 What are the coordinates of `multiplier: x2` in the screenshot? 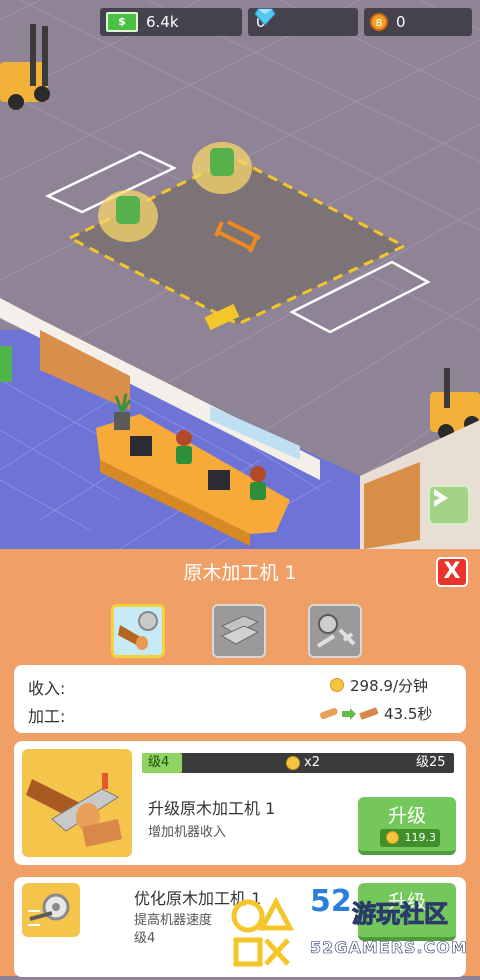 It's located at (312, 762).